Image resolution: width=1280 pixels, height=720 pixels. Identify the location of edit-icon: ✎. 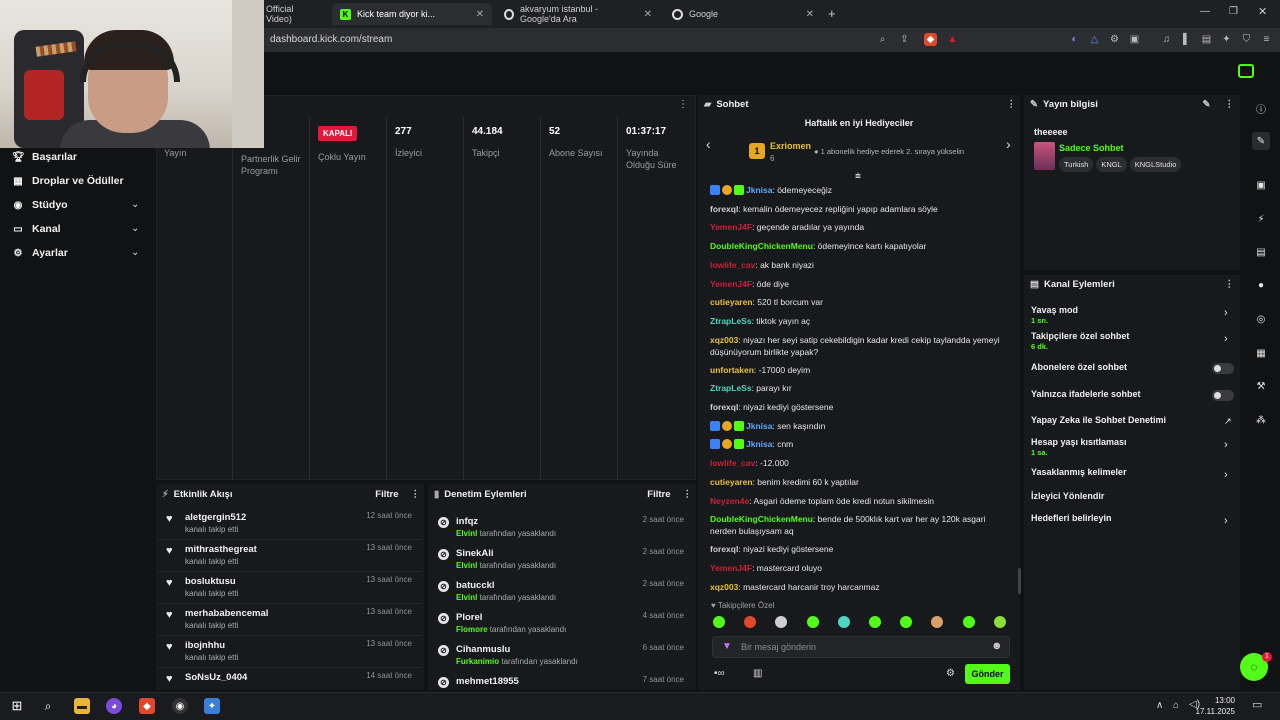
(1207, 104).